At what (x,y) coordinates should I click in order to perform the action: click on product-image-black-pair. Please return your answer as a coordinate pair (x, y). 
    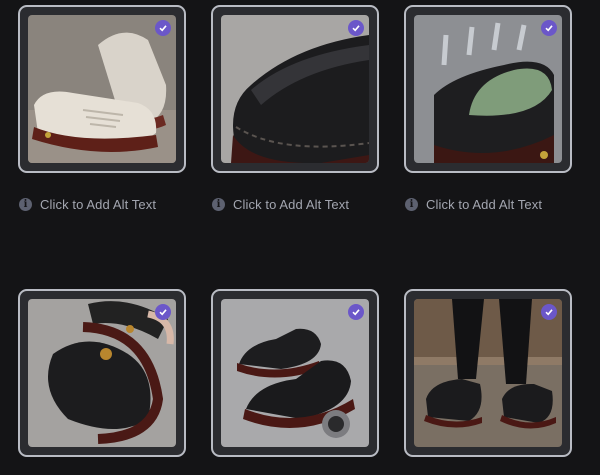
    Looking at the image, I should click on (295, 373).